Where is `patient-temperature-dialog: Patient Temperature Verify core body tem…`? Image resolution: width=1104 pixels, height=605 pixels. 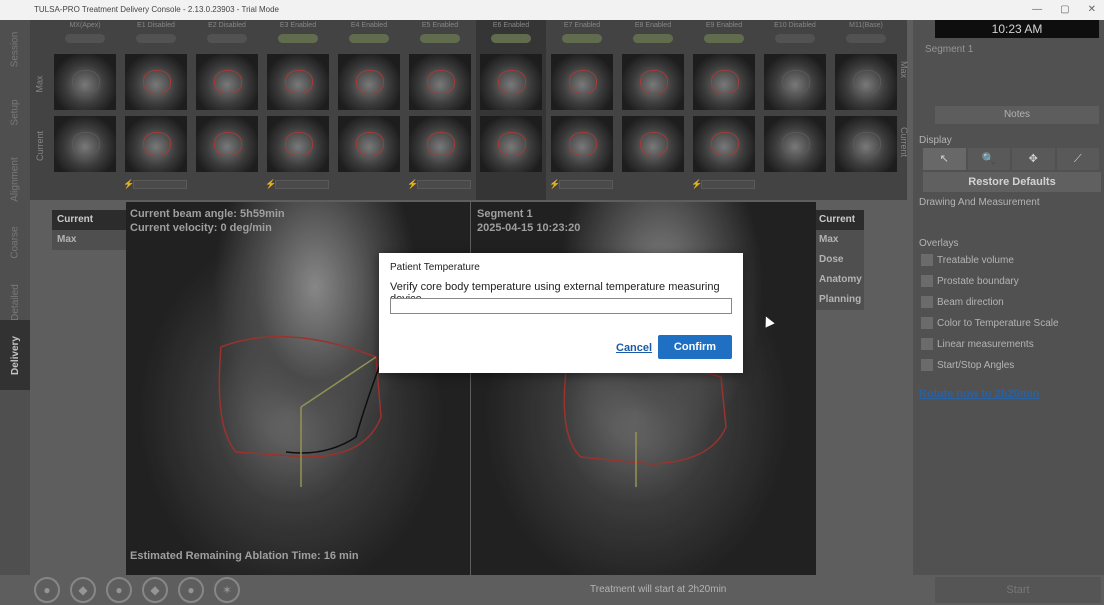
patient-temperature-dialog: Patient Temperature Verify core body tem… is located at coordinates (561, 313).